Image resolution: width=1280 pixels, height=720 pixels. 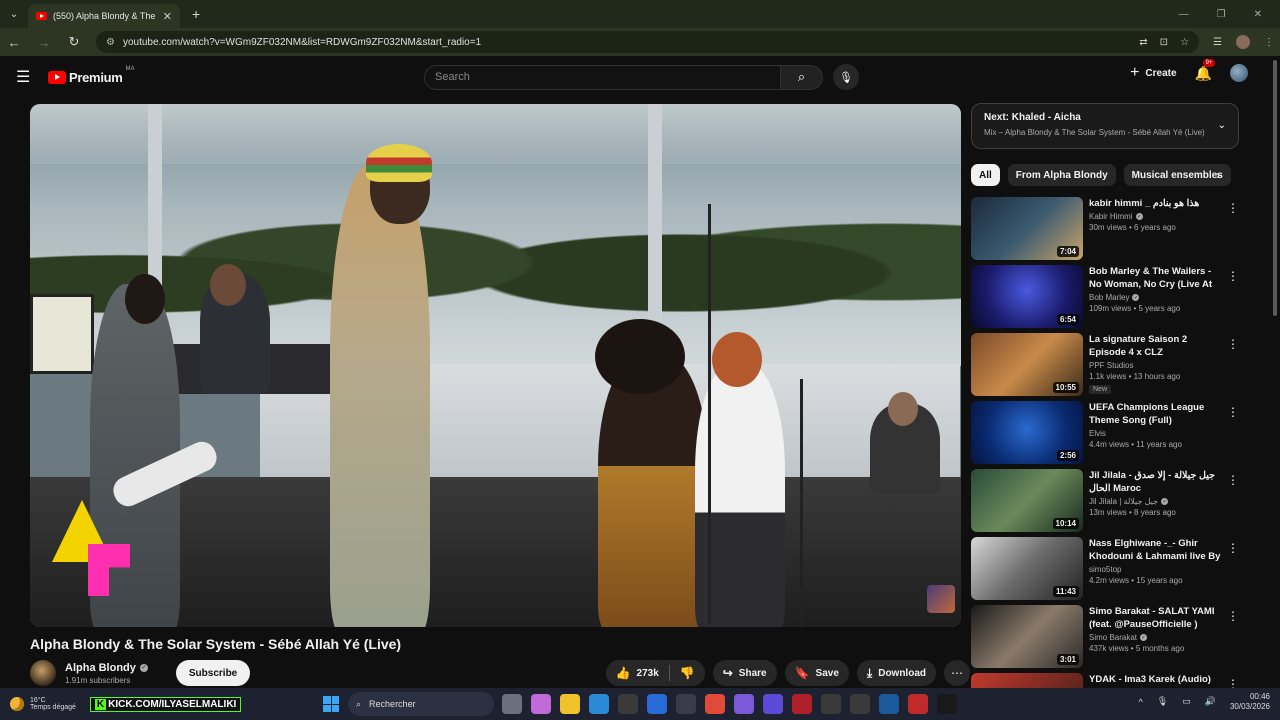 What do you see at coordinates (1205, 70) in the screenshot?
I see `notifications-button: 🔔 9+` at bounding box center [1205, 70].